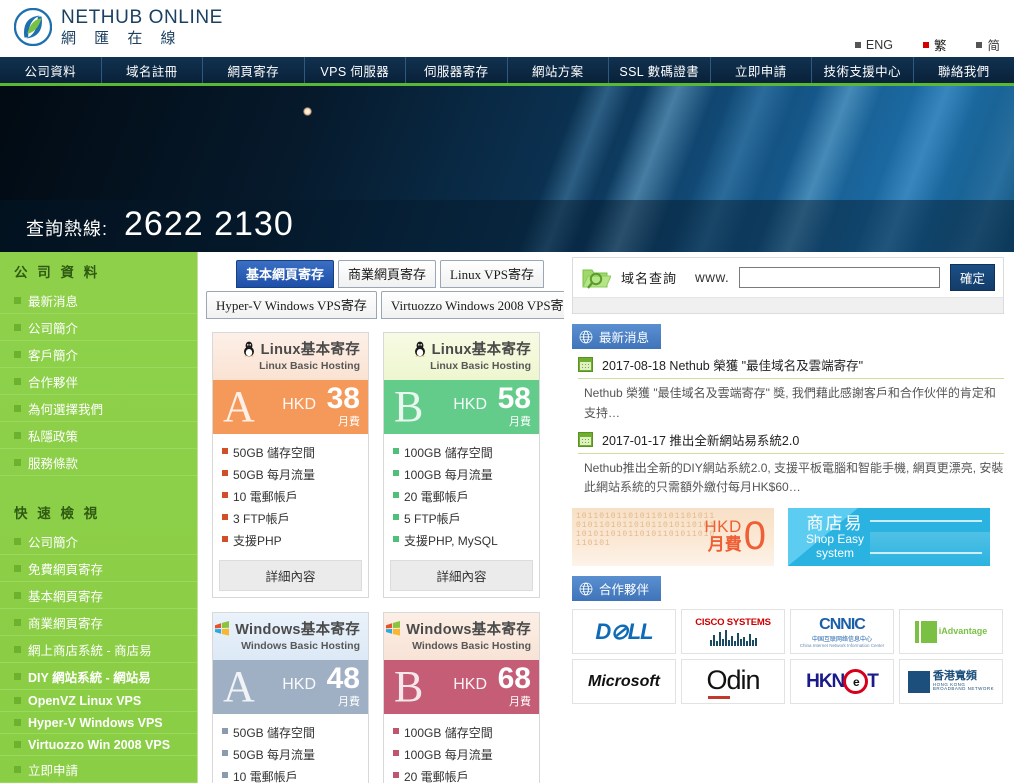 This screenshot has height=783, width=1014. I want to click on news-item-title-row: 2017-01-17 推出全新網站易系統2.0, so click(791, 442).